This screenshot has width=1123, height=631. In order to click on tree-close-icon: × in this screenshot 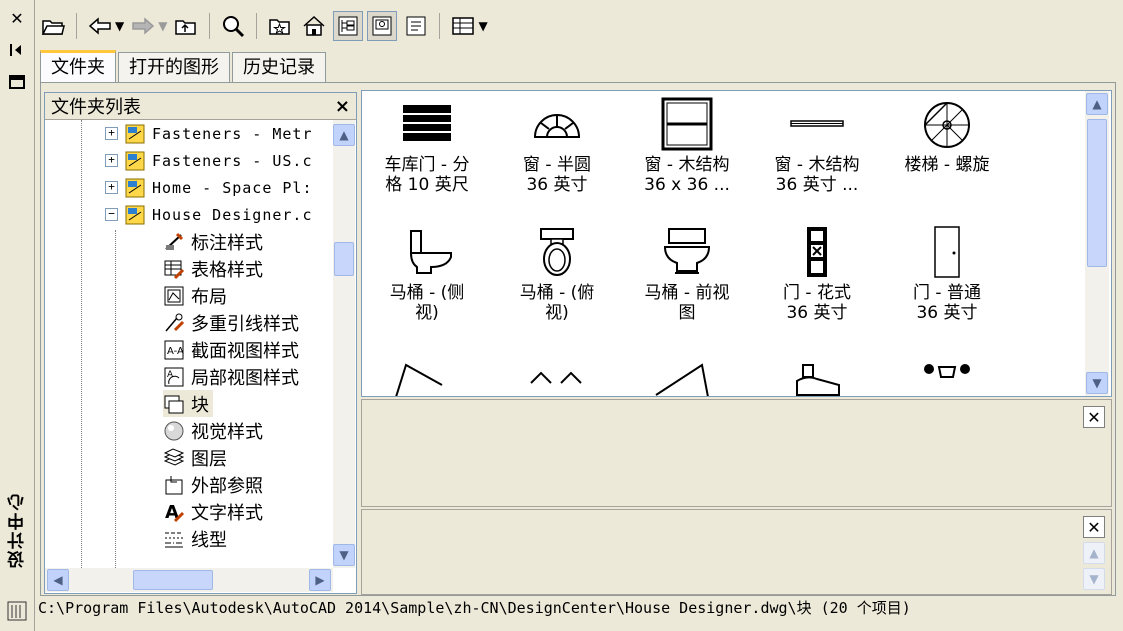, I will do `click(342, 106)`.